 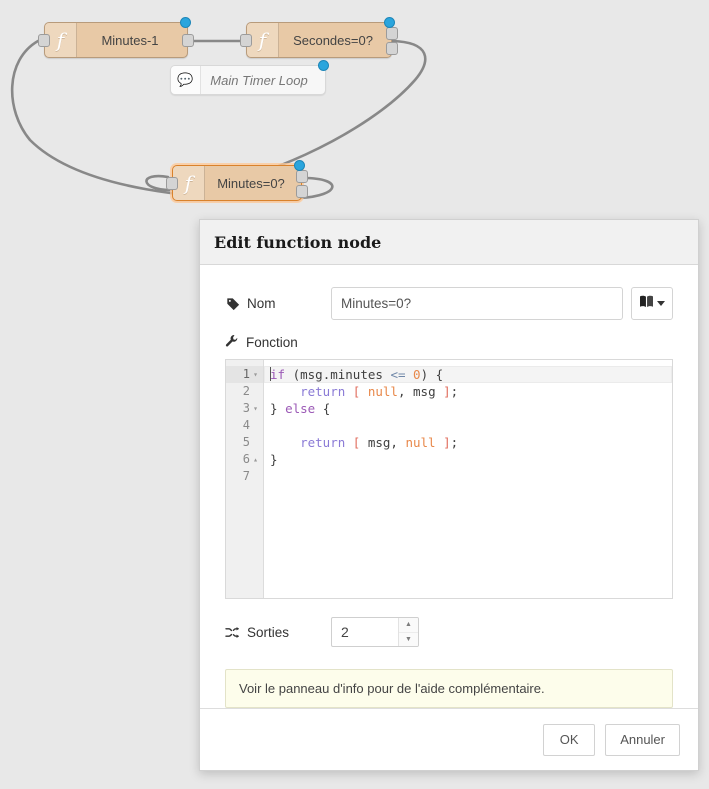 I want to click on function-label: Fonction, so click(x=449, y=342).